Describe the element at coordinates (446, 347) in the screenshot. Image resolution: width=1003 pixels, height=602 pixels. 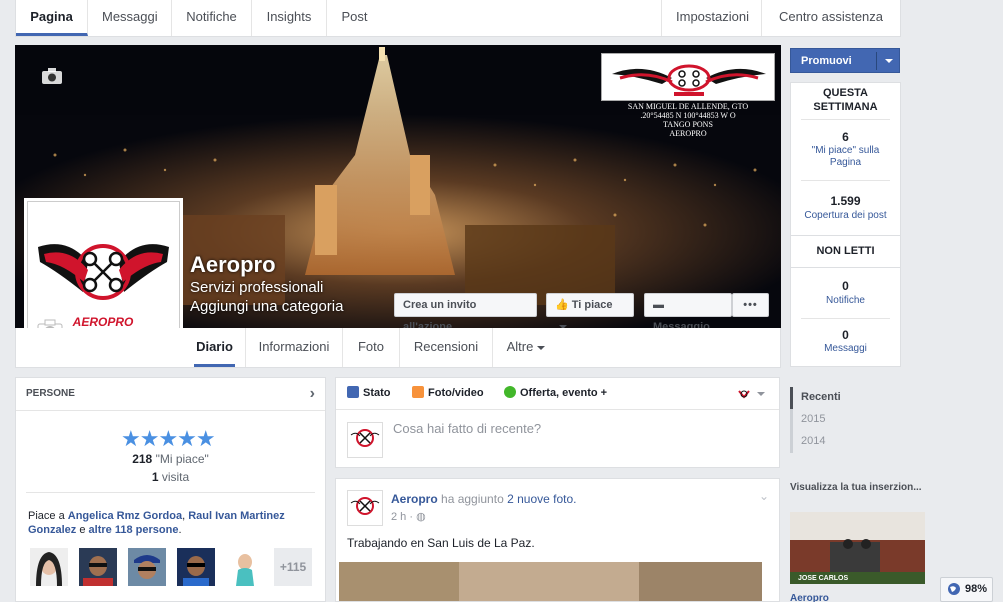
I see `tab-recensioni: Recensioni` at that location.